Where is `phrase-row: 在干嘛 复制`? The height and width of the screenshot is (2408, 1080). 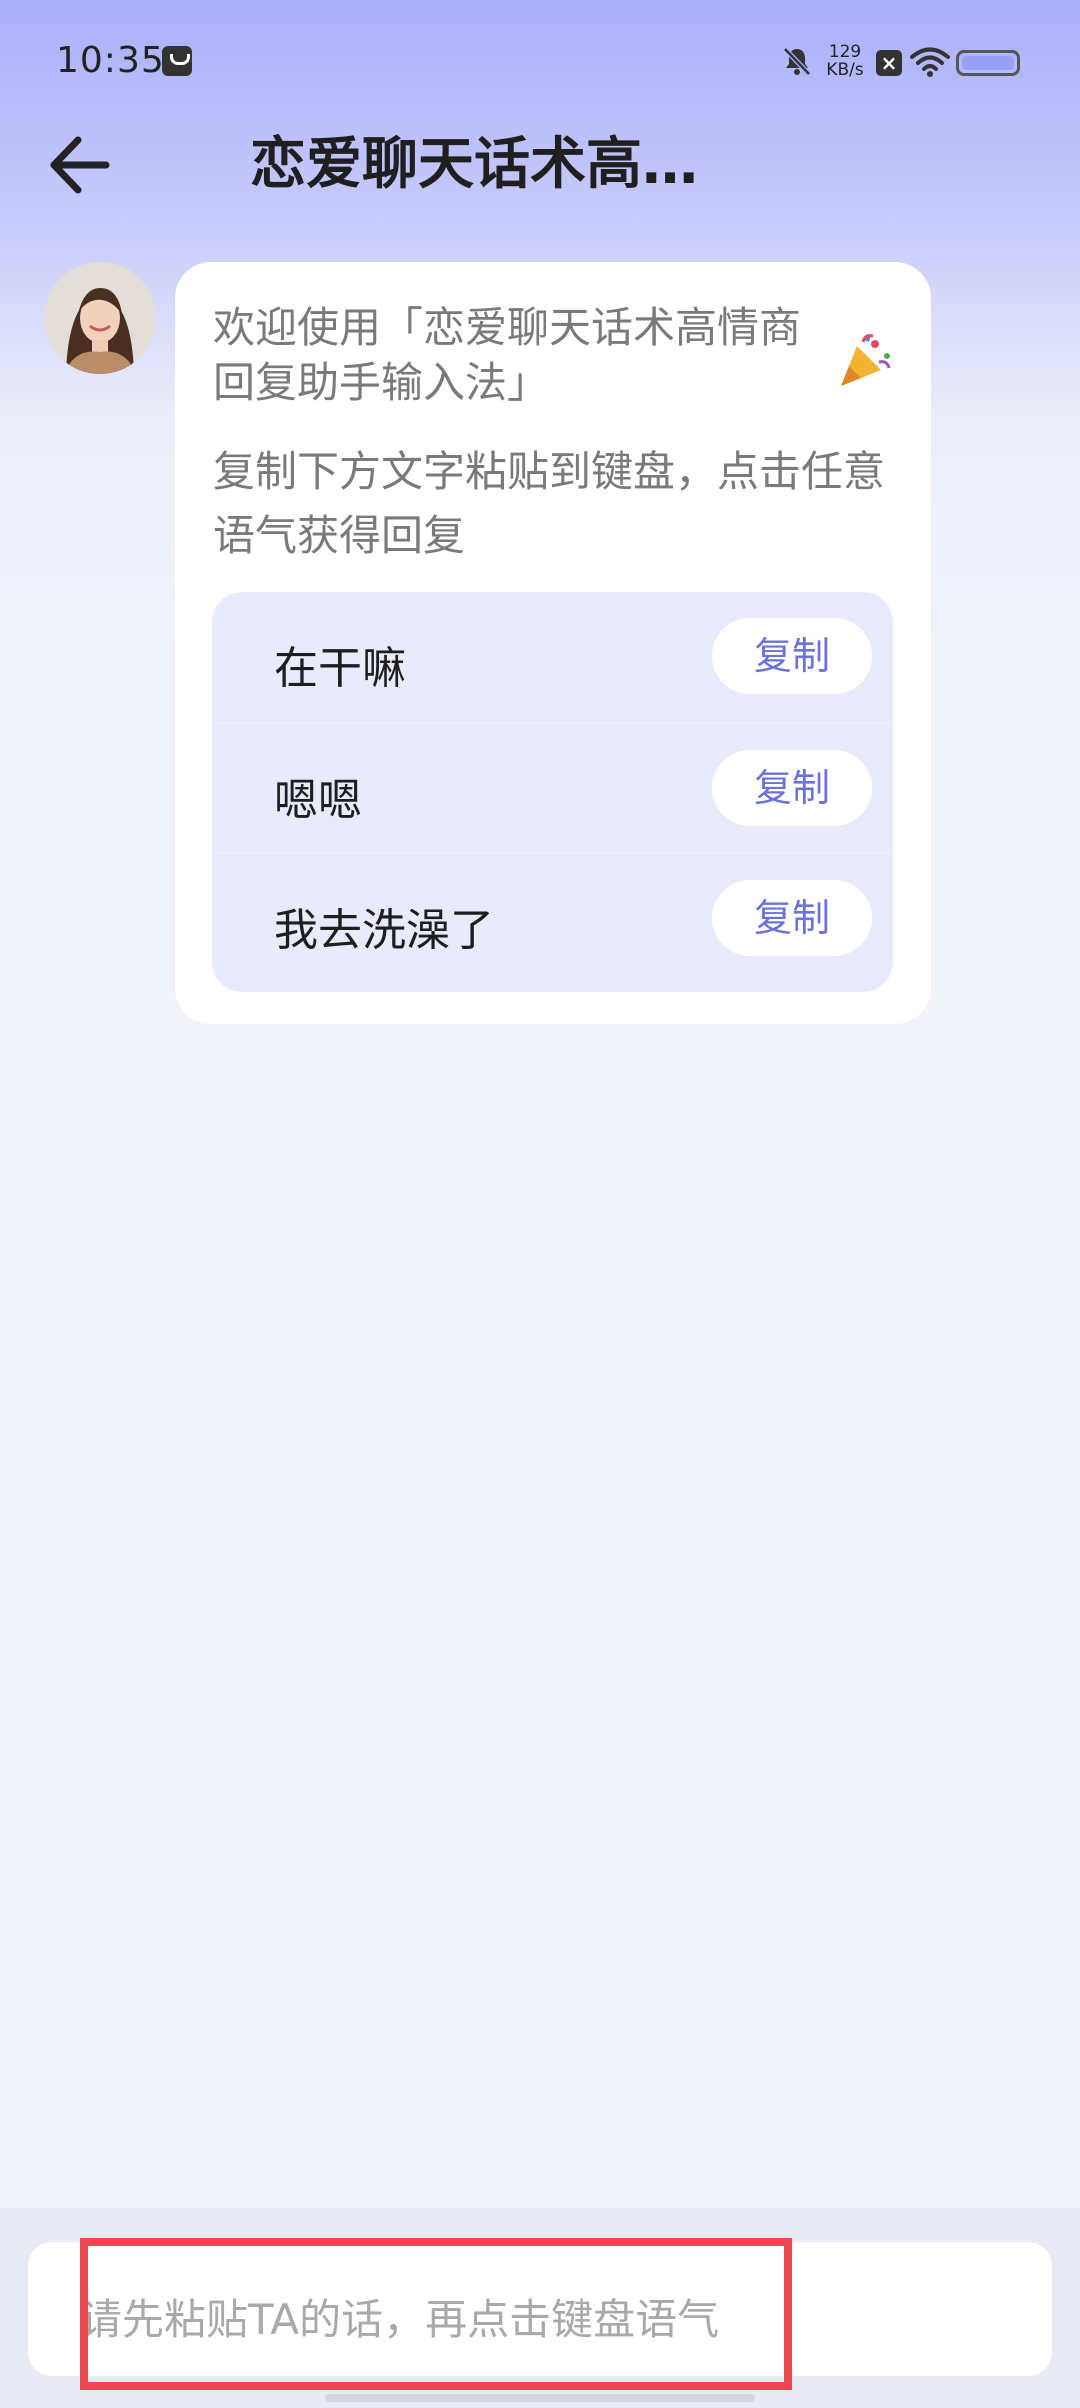
phrase-row: 在干嘛 复制 is located at coordinates (552, 657).